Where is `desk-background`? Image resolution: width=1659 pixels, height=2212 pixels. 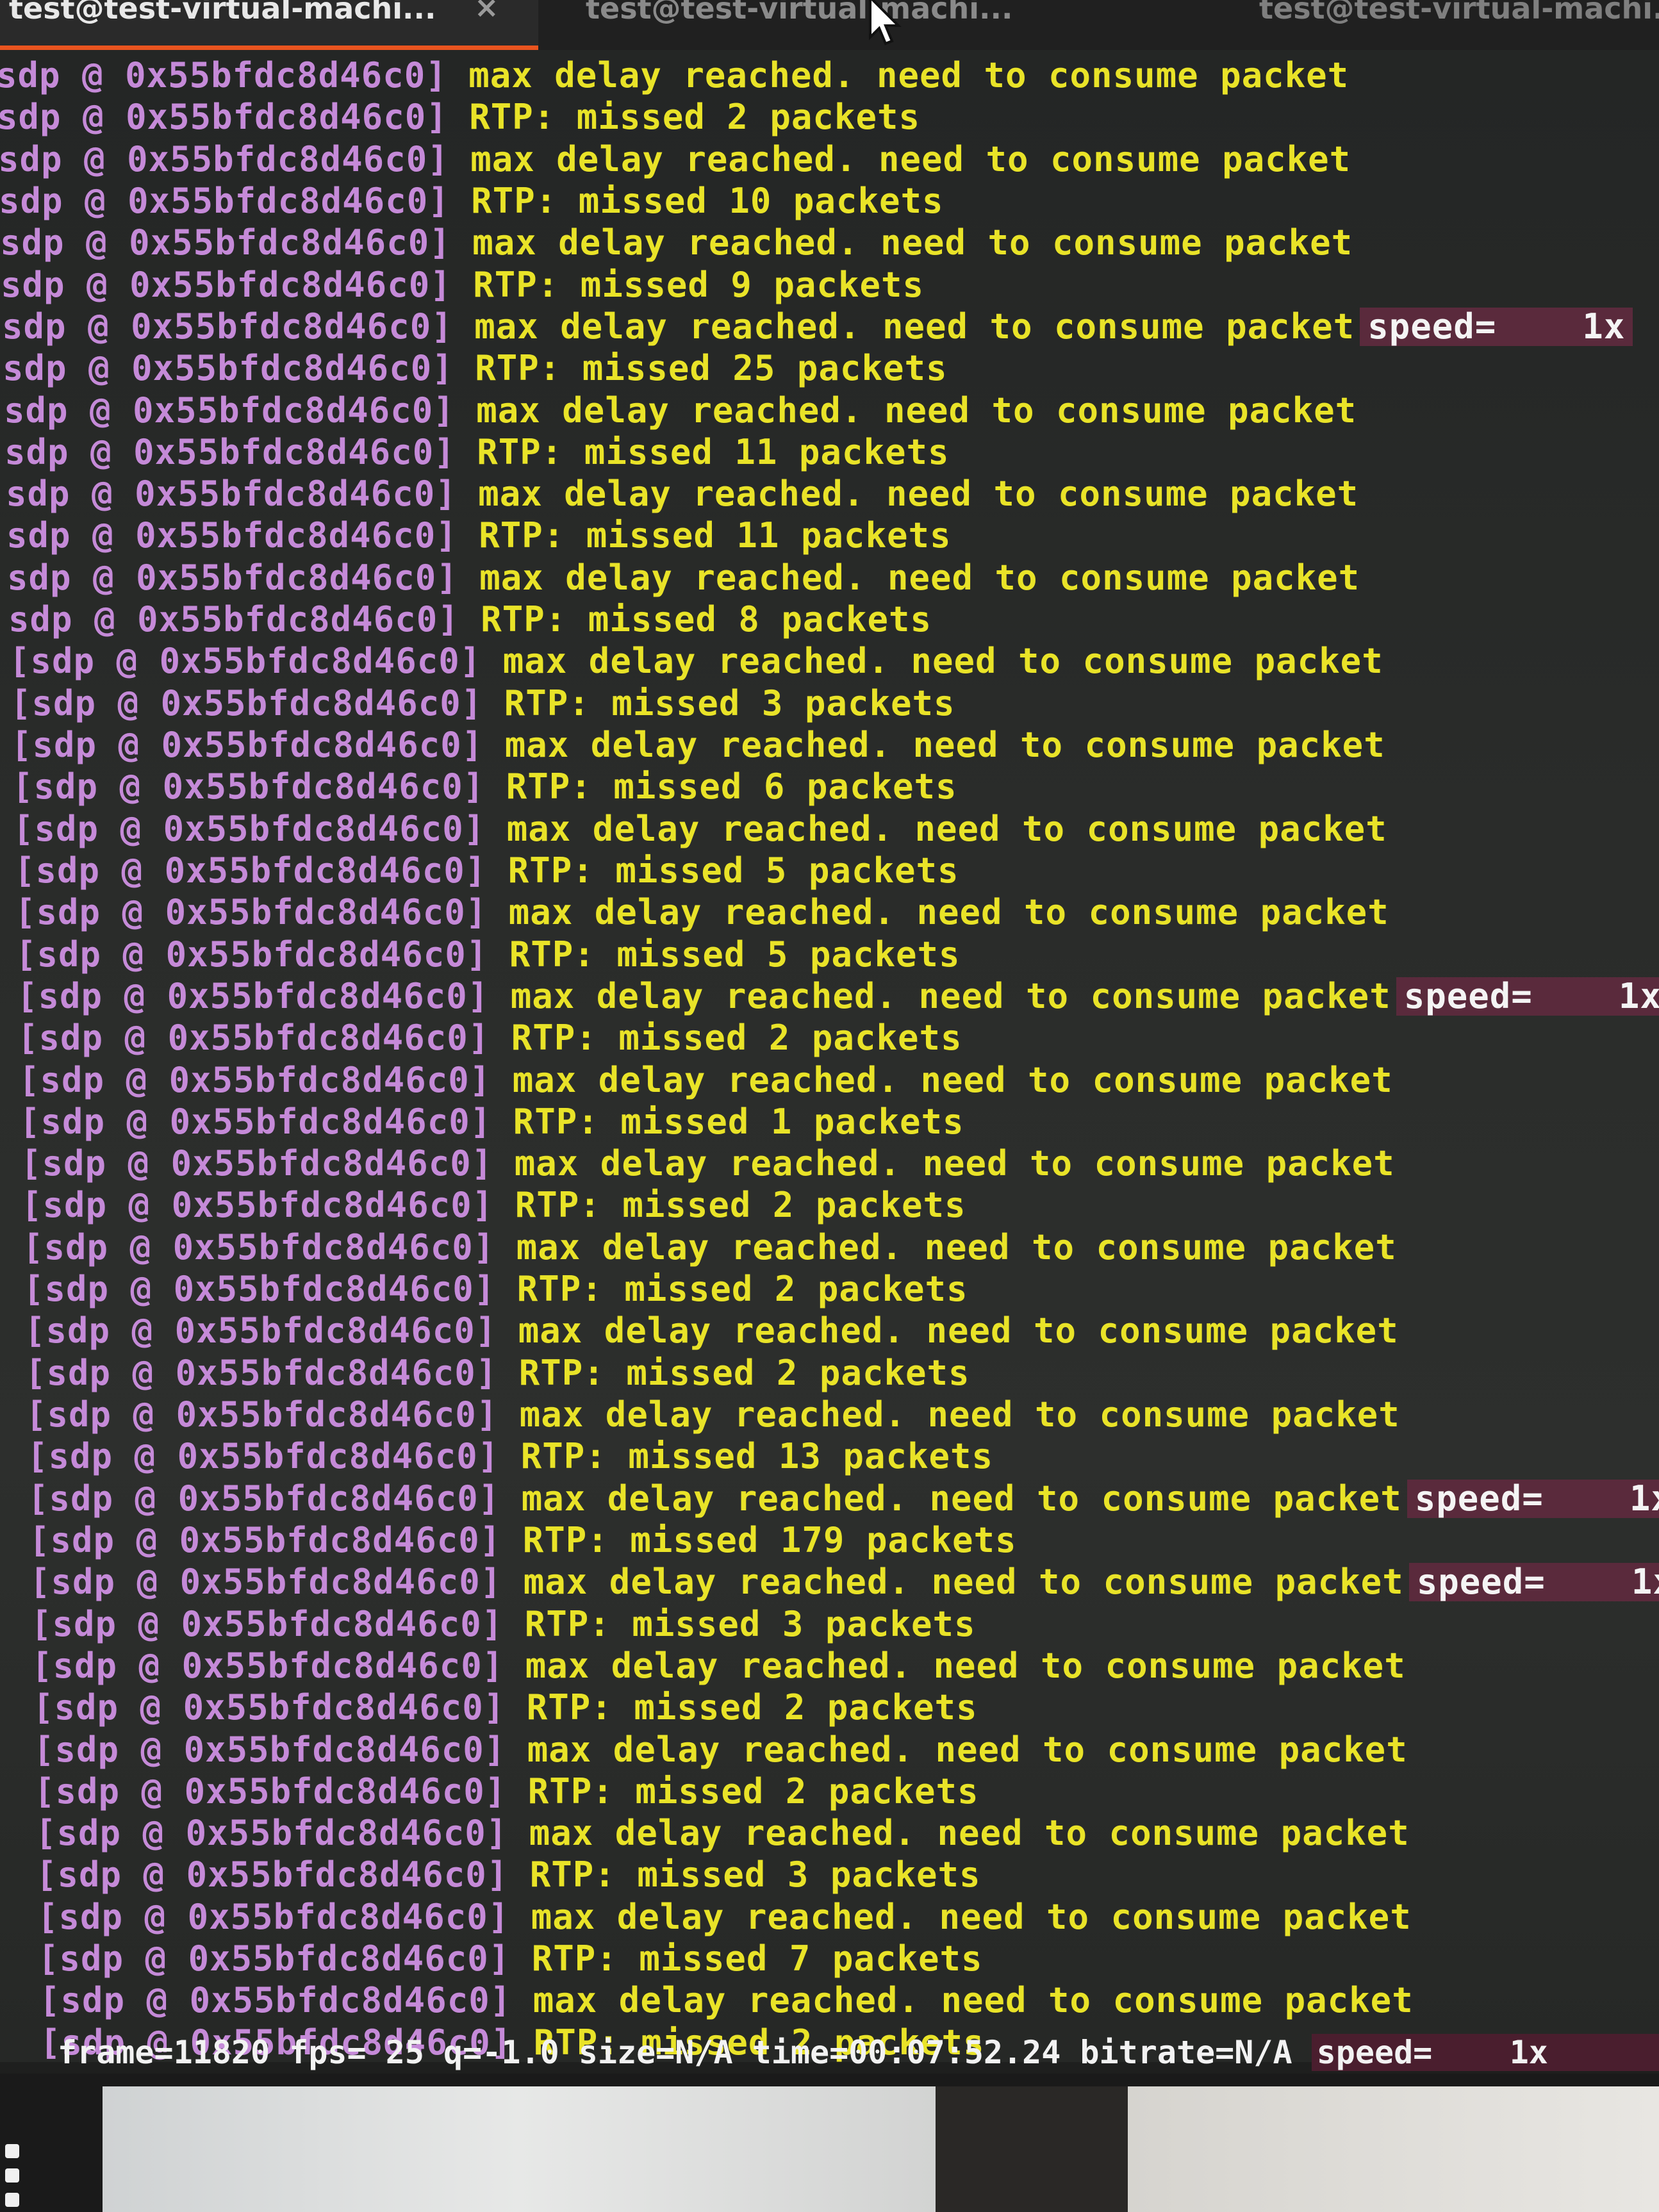 desk-background is located at coordinates (829, 2143).